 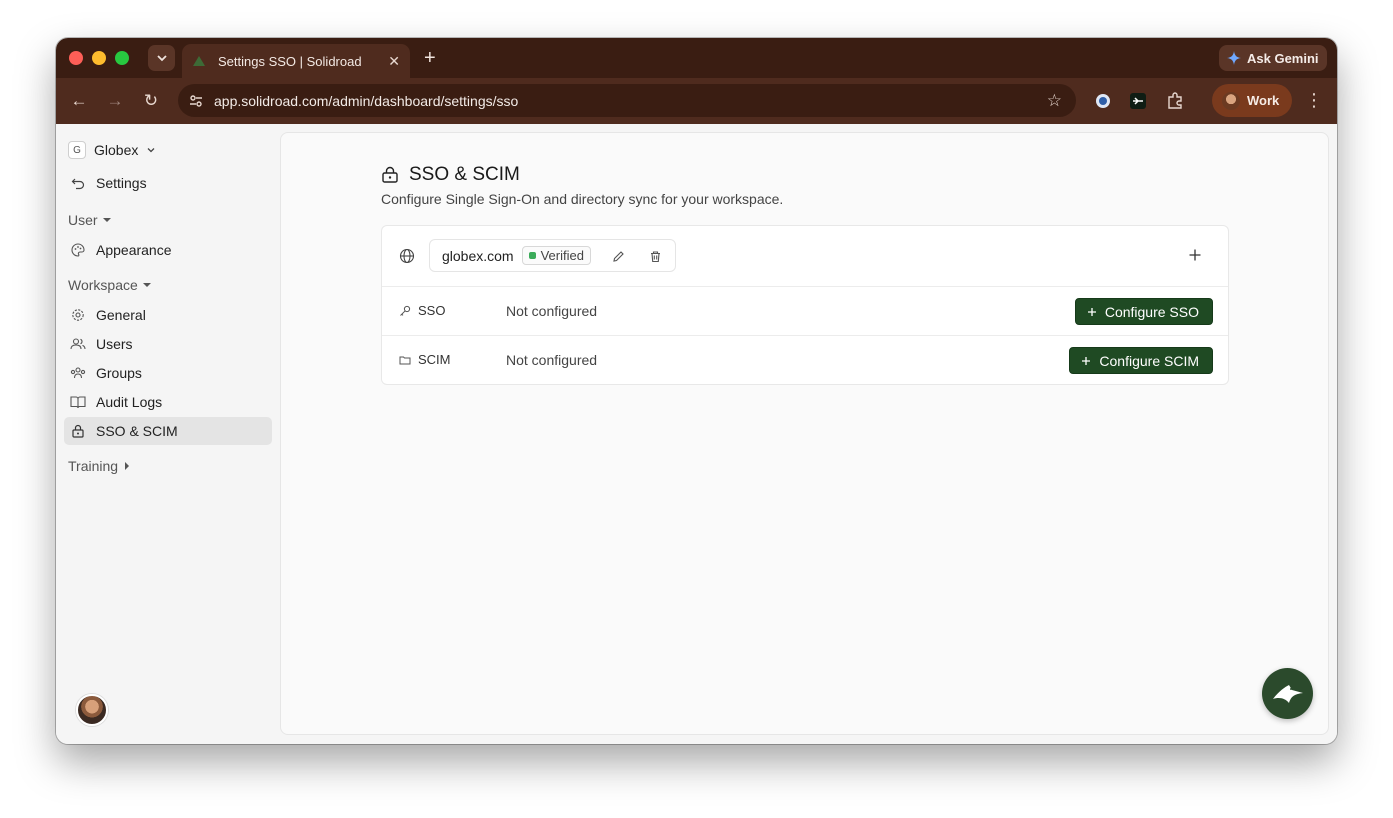 What do you see at coordinates (78, 250) in the screenshot?
I see `palette-icon` at bounding box center [78, 250].